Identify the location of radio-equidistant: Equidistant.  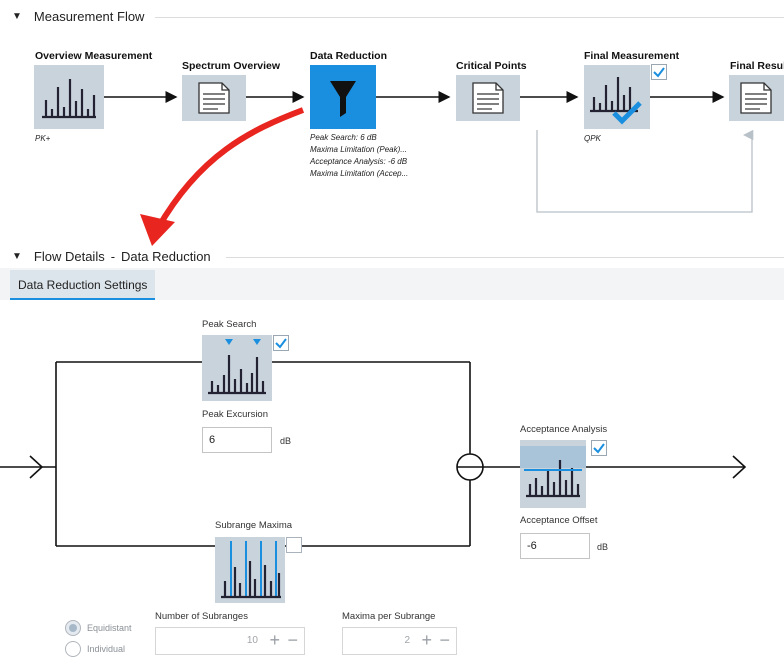
(98, 628).